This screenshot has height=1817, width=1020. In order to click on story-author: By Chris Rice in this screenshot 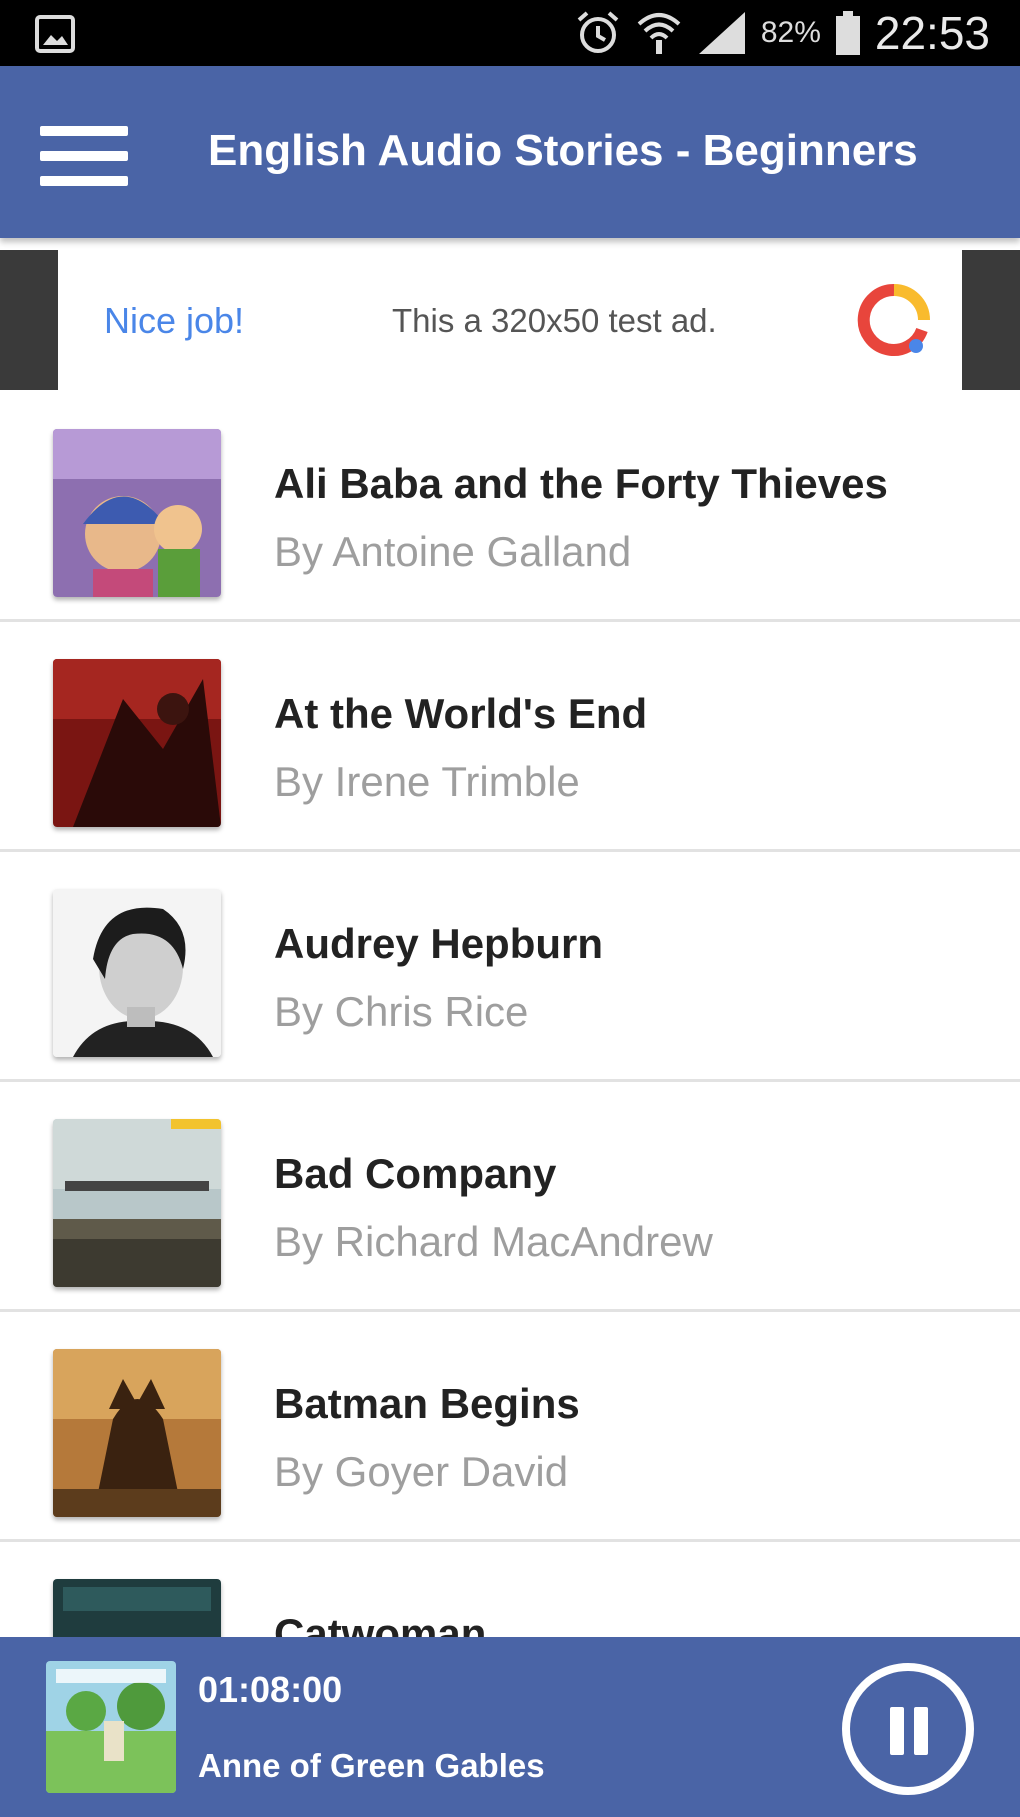, I will do `click(401, 1011)`.